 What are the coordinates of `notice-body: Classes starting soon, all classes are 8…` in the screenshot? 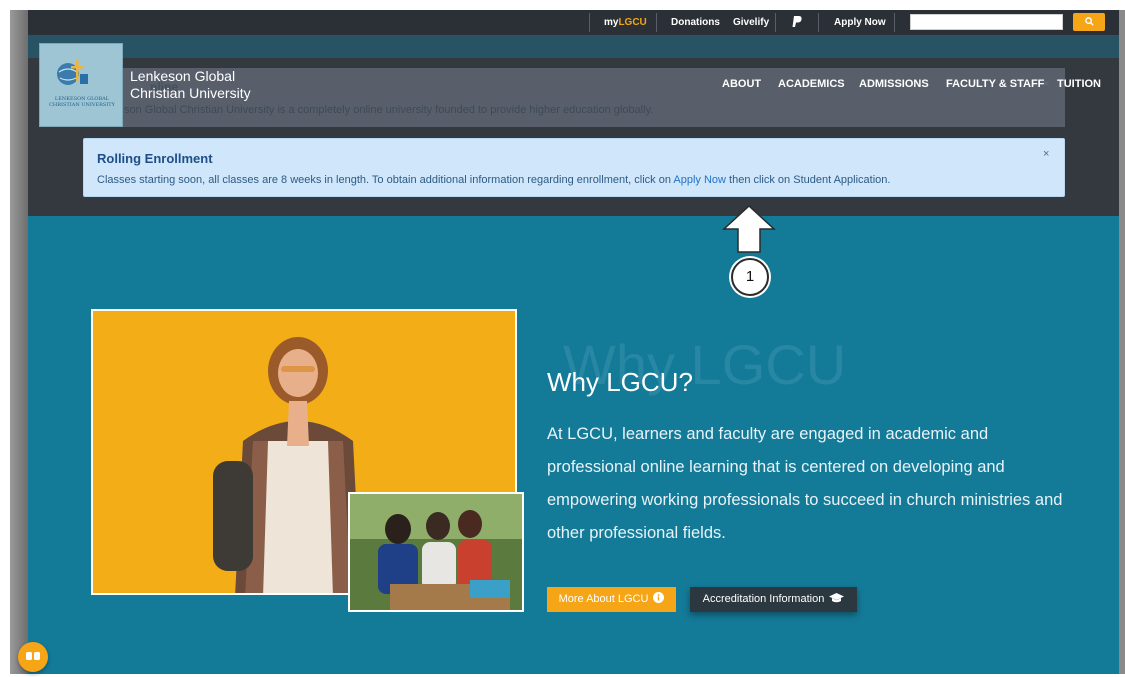 It's located at (493, 180).